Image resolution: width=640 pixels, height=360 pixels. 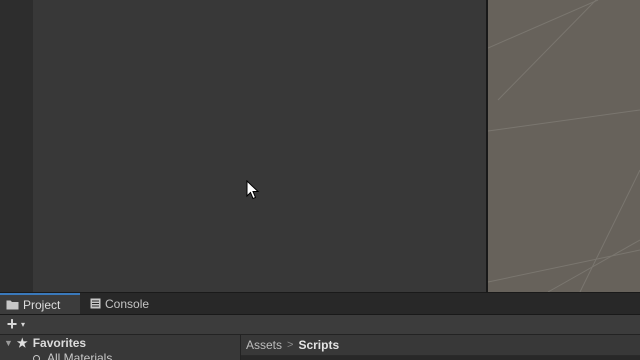 I want to click on tree-item-favorites-label: Favorites, so click(x=59, y=343).